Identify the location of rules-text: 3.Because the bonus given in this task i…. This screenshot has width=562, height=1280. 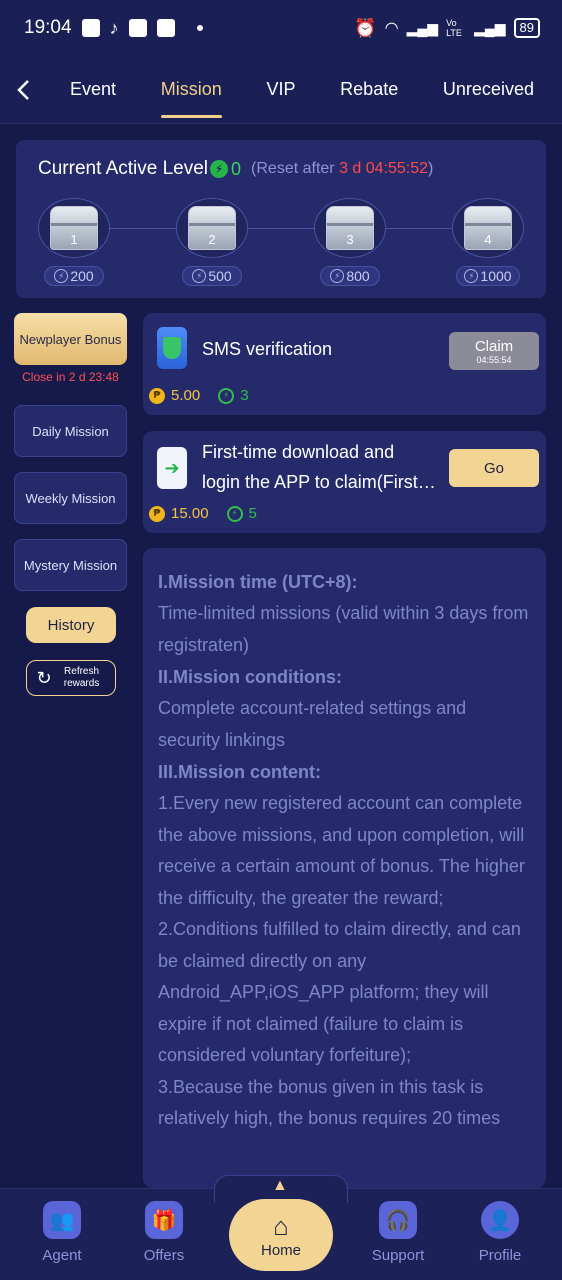
(329, 1102).